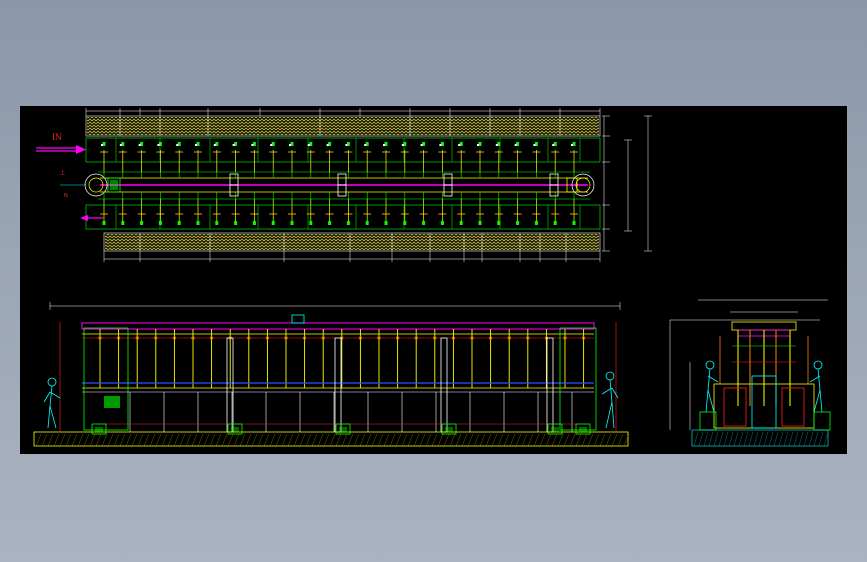  Describe the element at coordinates (52, 403) in the screenshot. I see `worker-left-icon` at that location.